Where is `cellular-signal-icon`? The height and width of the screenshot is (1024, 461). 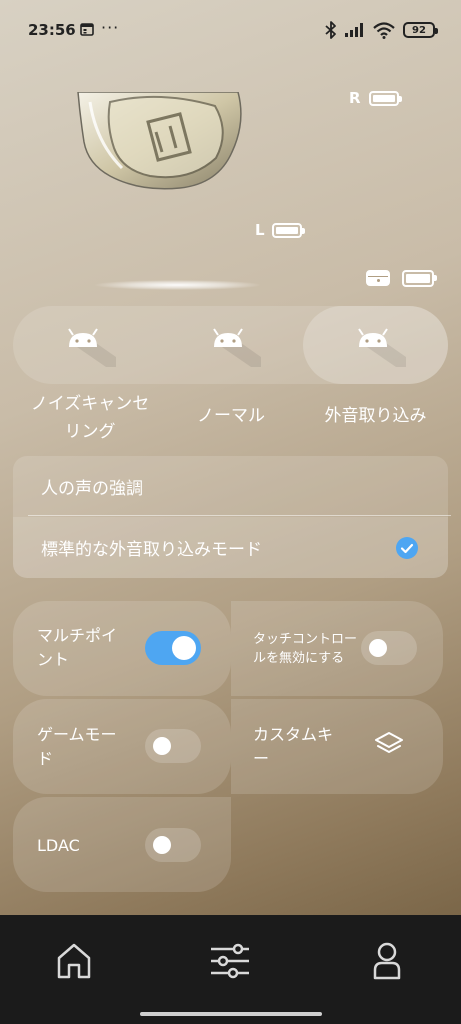
cellular-signal-icon is located at coordinates (354, 30).